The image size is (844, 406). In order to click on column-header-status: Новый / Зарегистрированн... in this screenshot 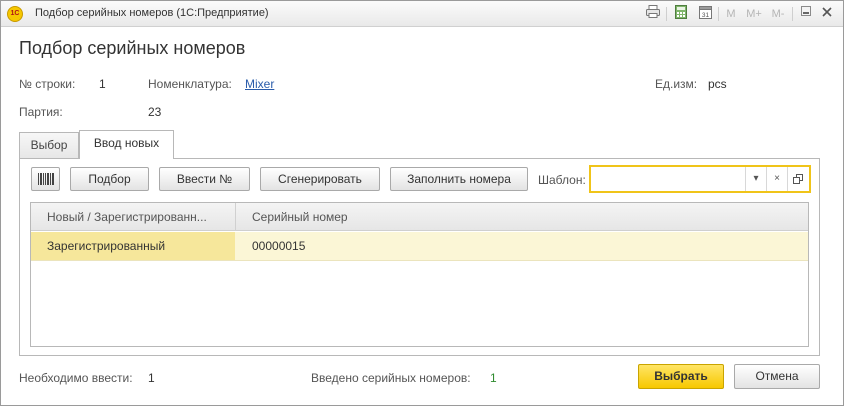, I will do `click(133, 217)`.